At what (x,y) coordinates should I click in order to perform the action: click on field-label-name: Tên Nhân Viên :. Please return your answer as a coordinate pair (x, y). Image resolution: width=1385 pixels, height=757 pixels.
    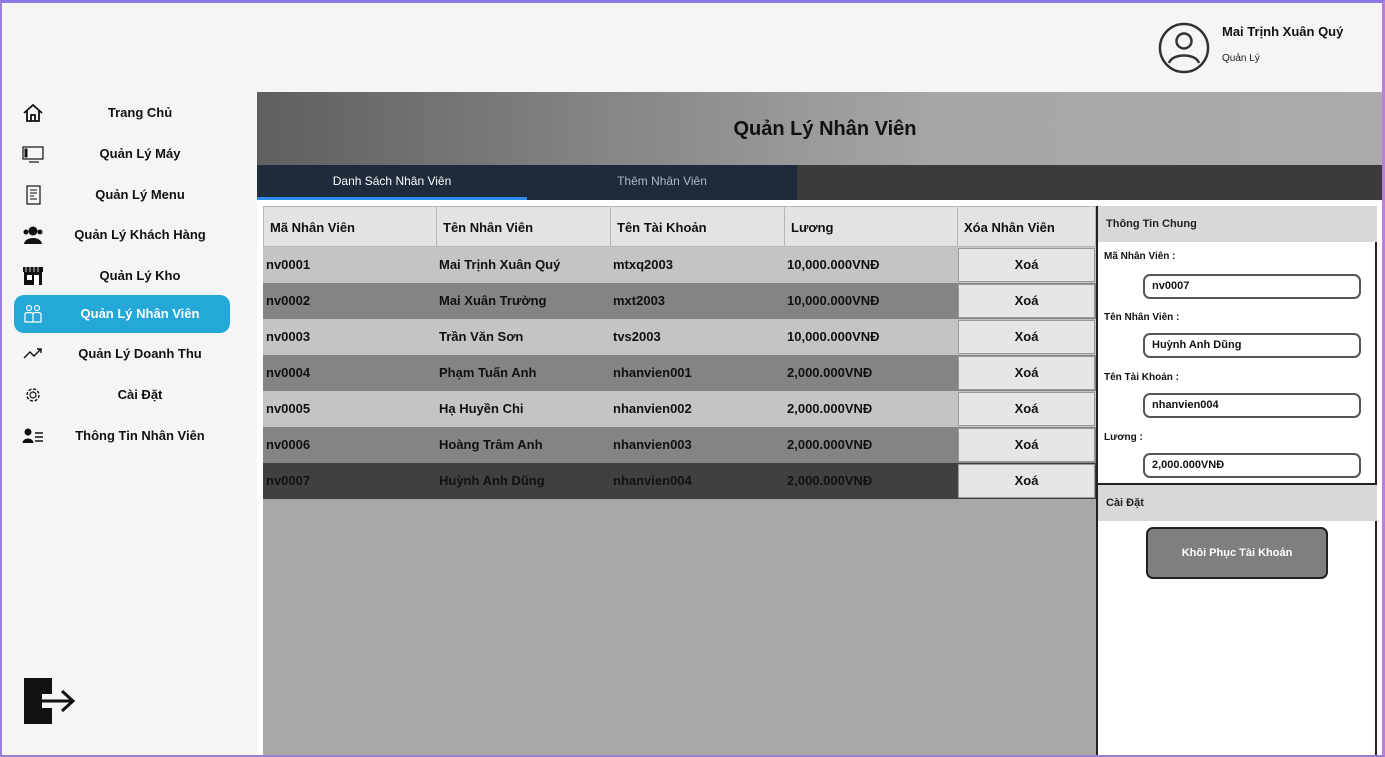
    Looking at the image, I should click on (1142, 317).